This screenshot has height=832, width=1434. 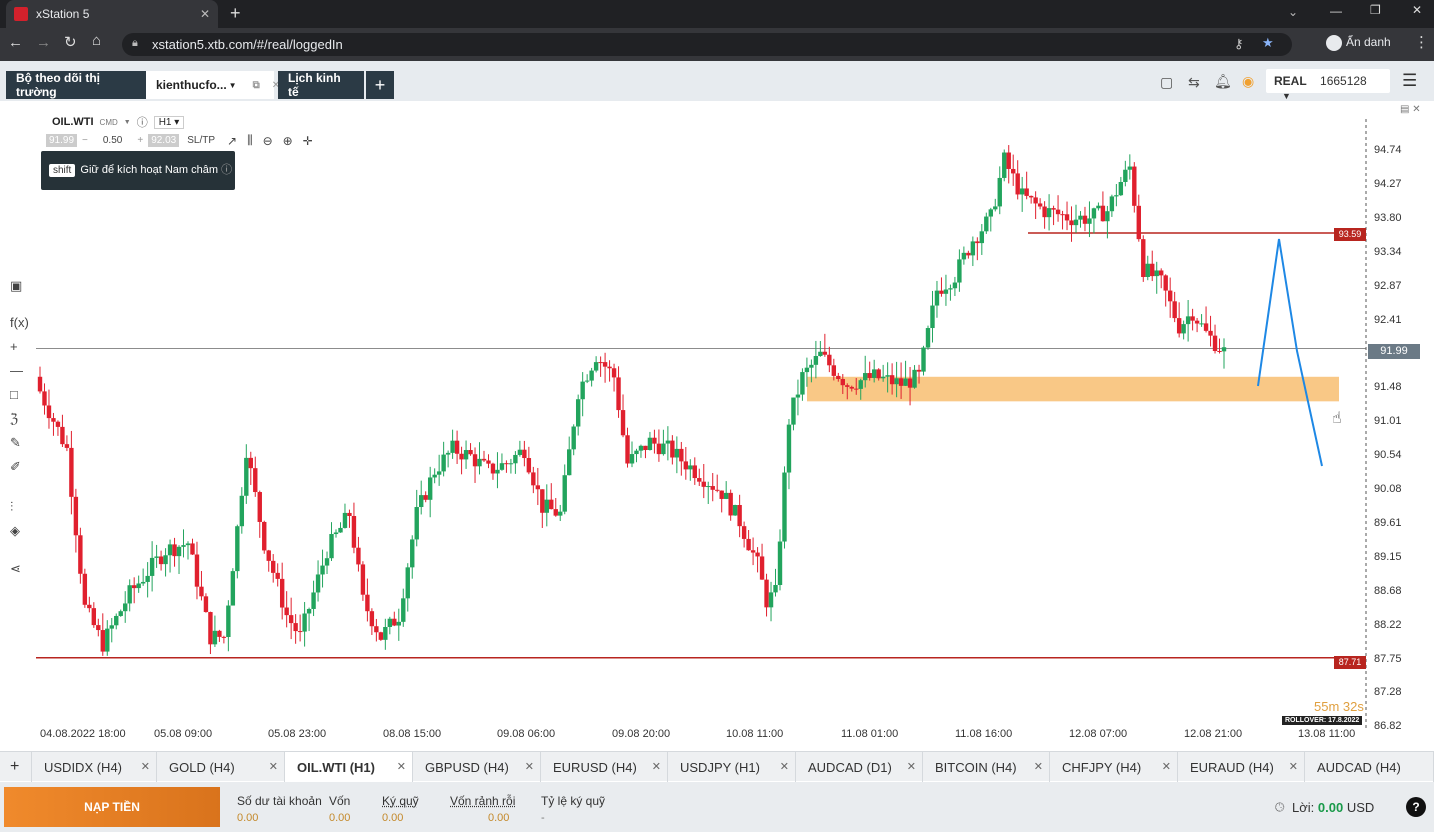 I want to click on layers-icon: ◈, so click(x=15, y=531).